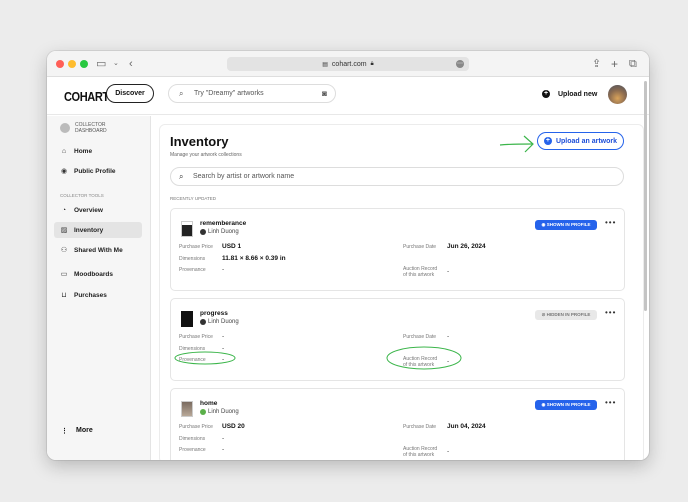 The width and height of the screenshot is (688, 502). What do you see at coordinates (223, 223) in the screenshot?
I see `artwork-title: rememberance` at bounding box center [223, 223].